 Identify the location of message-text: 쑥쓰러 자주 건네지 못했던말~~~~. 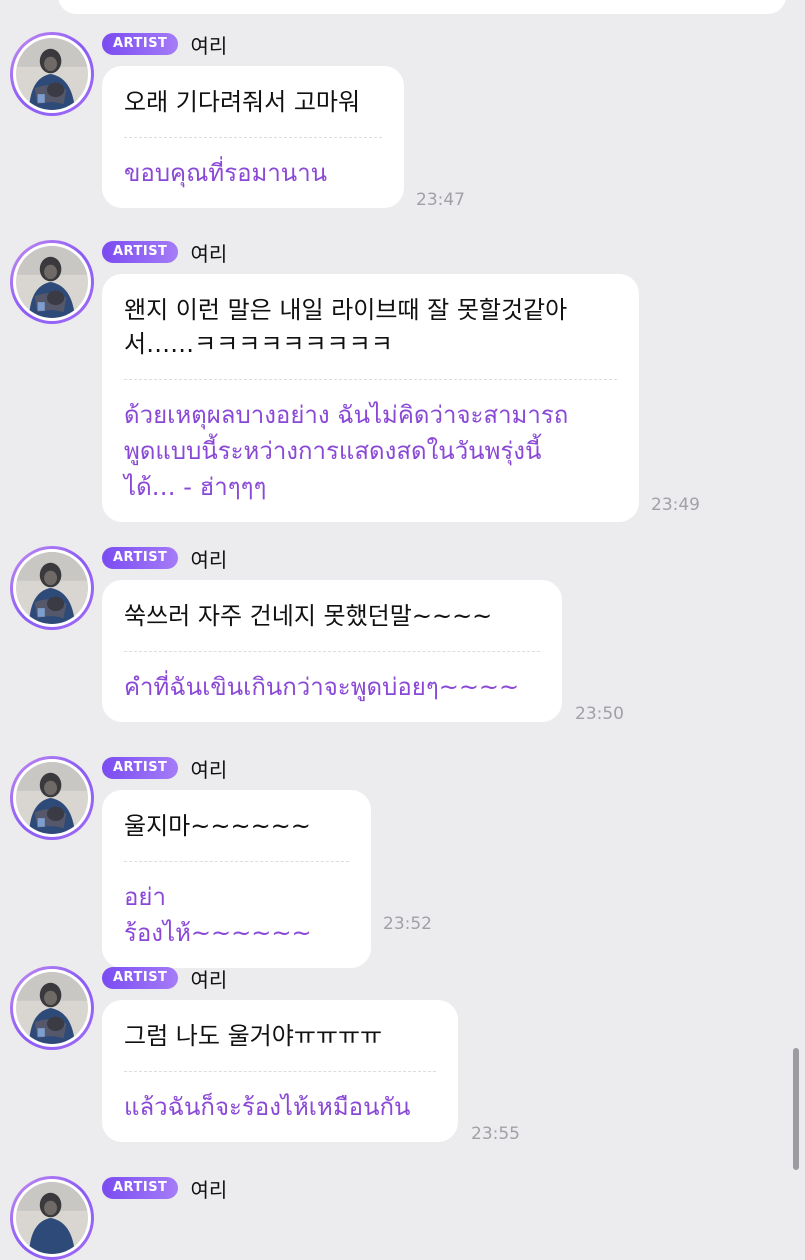
(308, 616).